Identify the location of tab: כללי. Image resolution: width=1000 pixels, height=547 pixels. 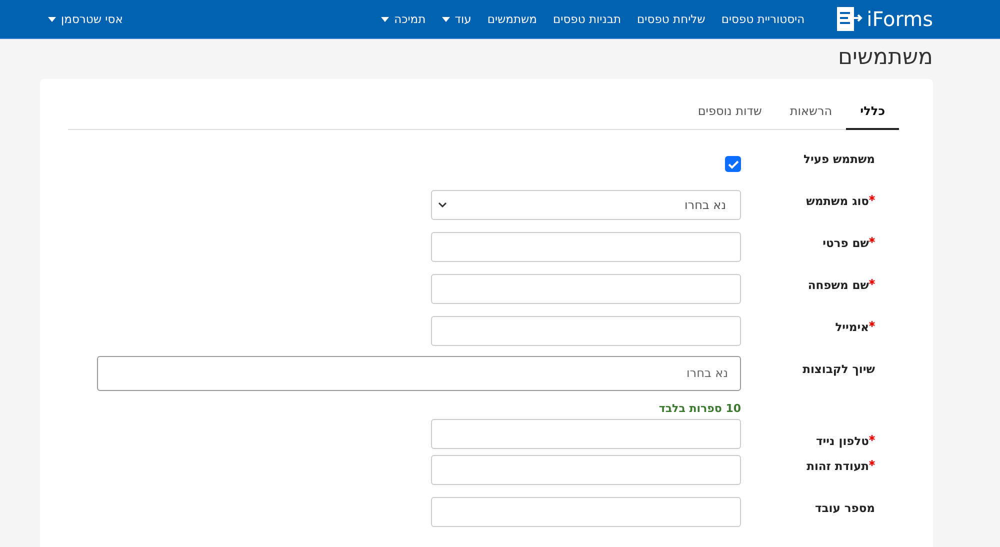
(872, 113).